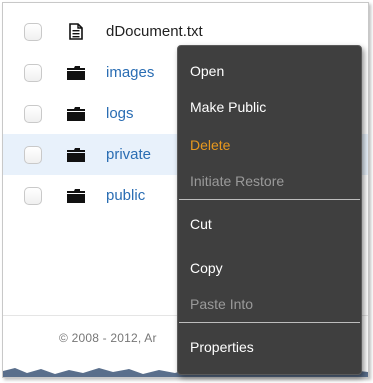 This screenshot has height=383, width=373. What do you see at coordinates (222, 347) in the screenshot?
I see `menu-item-properties: Properties` at bounding box center [222, 347].